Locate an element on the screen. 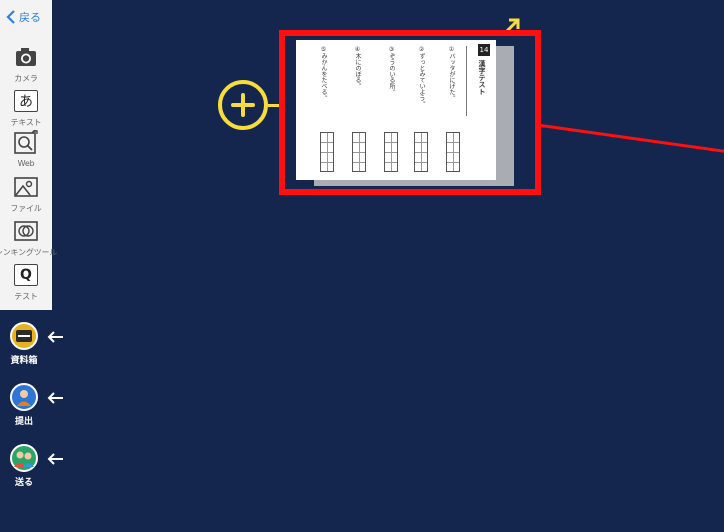 The image size is (724, 532). highlight-pointer-line is located at coordinates (632, 139).